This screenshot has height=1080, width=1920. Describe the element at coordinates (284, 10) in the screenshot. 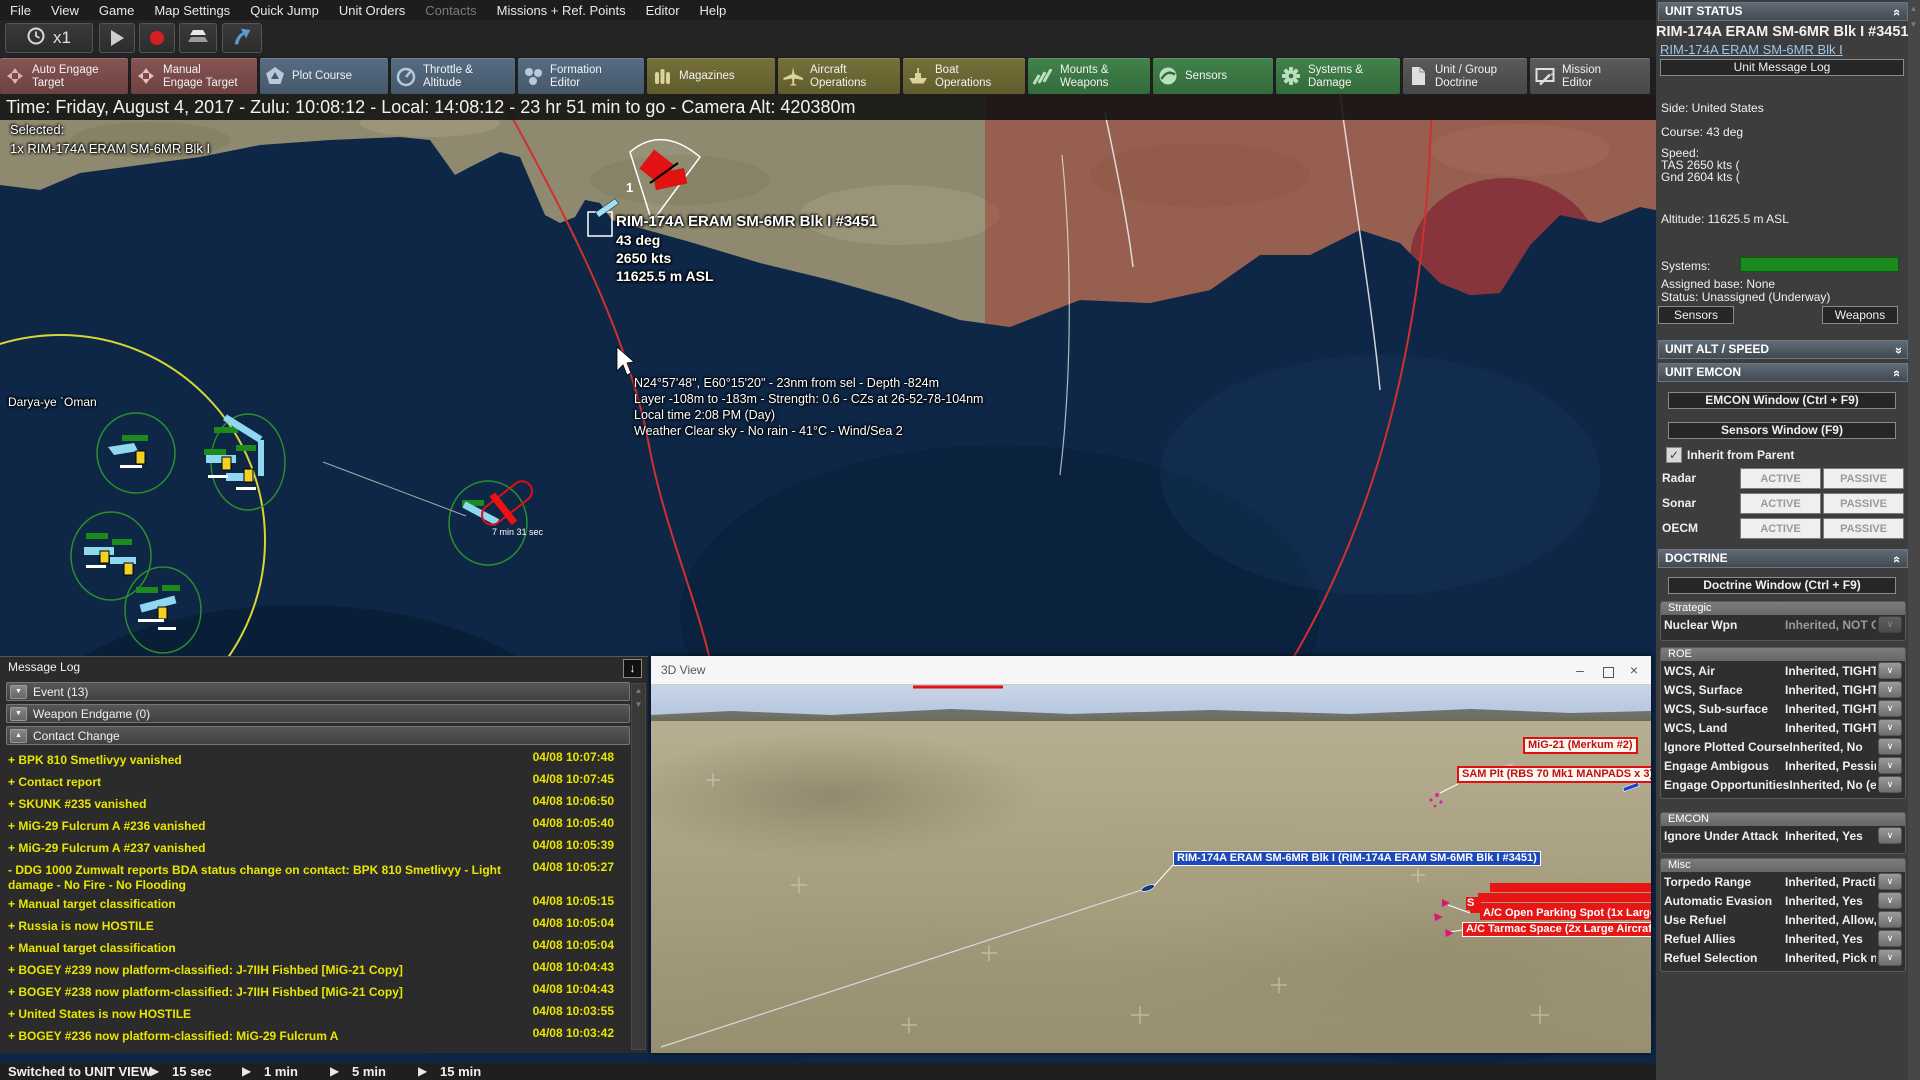

I see `menu-quick-jump: Quick Jump` at that location.